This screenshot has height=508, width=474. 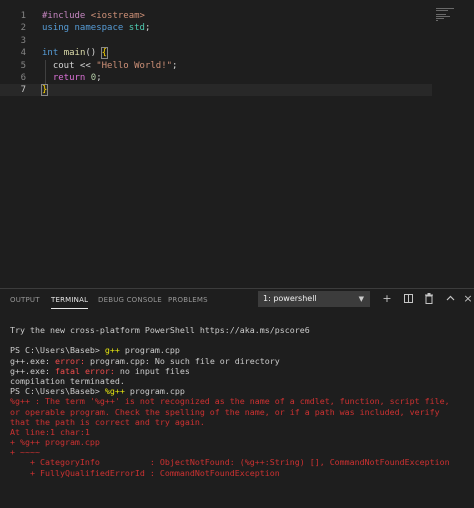 I want to click on code-text: }, so click(x=44, y=90).